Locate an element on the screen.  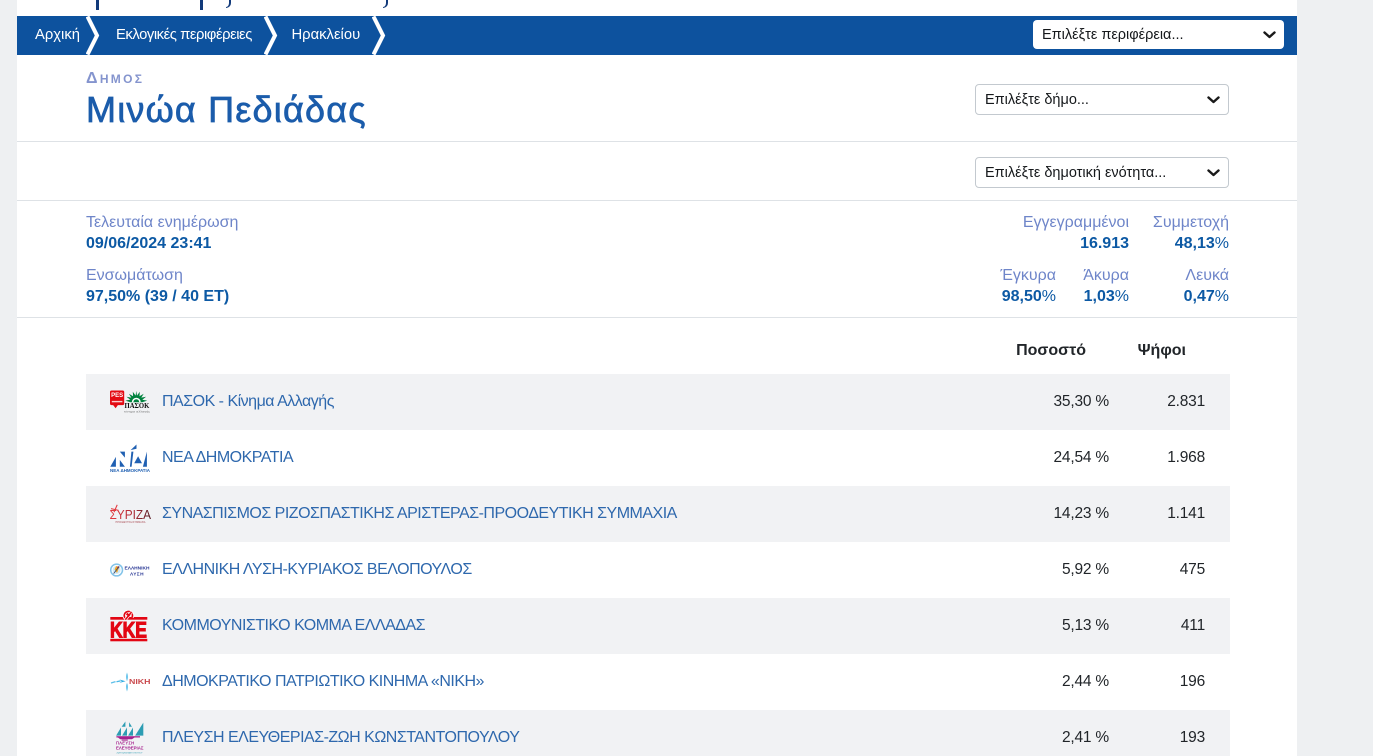
svg-text: ΝΕΑ ΔΗΜΟΚΡΑΤΙΑ is located at coordinates (130, 470).